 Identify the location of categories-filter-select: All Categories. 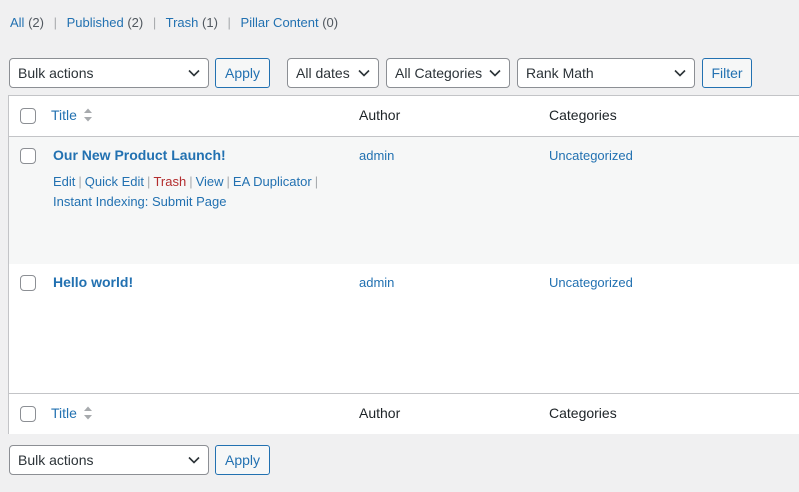
(448, 73).